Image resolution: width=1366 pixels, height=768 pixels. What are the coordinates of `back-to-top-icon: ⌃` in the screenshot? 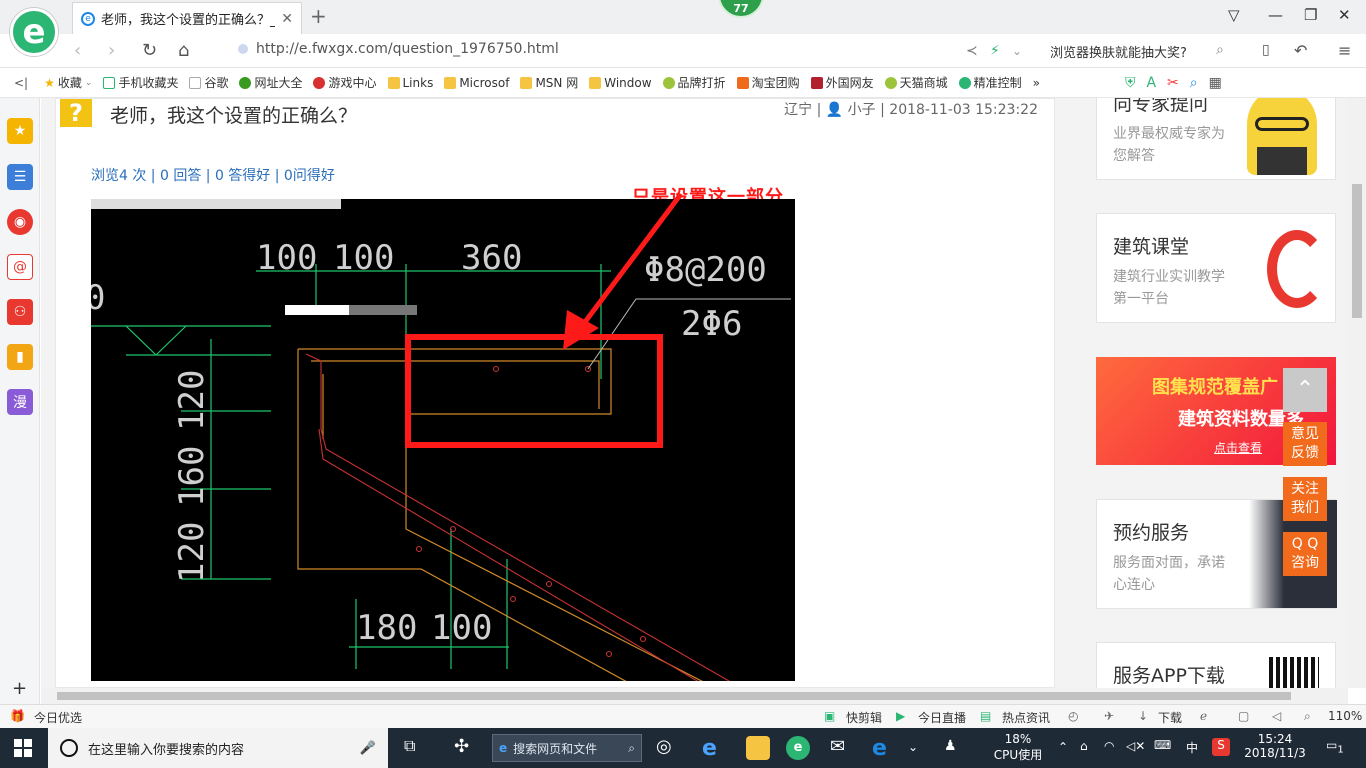 It's located at (1305, 390).